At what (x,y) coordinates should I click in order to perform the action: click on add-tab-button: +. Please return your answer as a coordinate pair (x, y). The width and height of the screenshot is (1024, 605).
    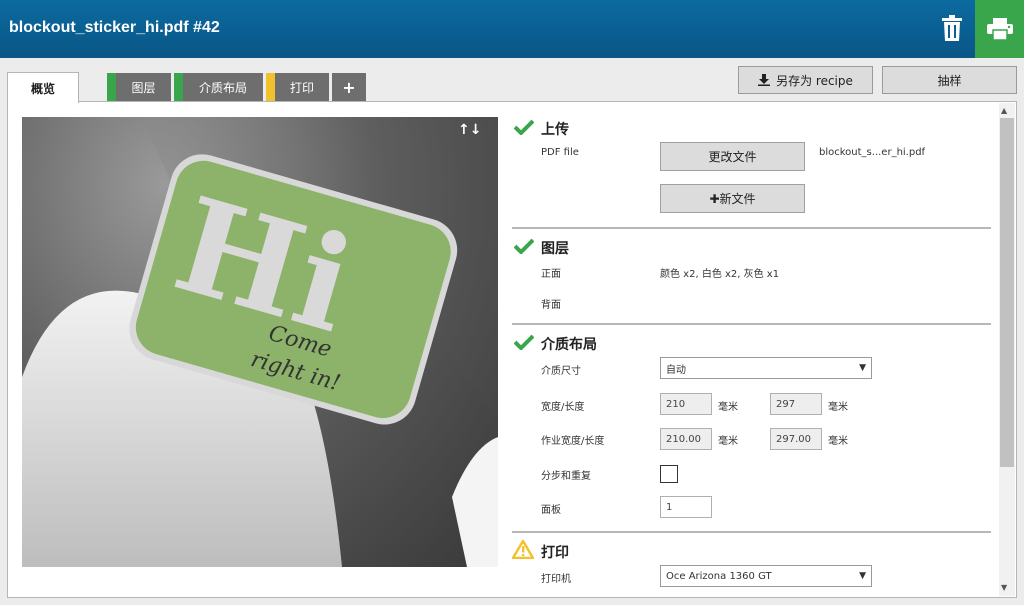
    Looking at the image, I should click on (349, 87).